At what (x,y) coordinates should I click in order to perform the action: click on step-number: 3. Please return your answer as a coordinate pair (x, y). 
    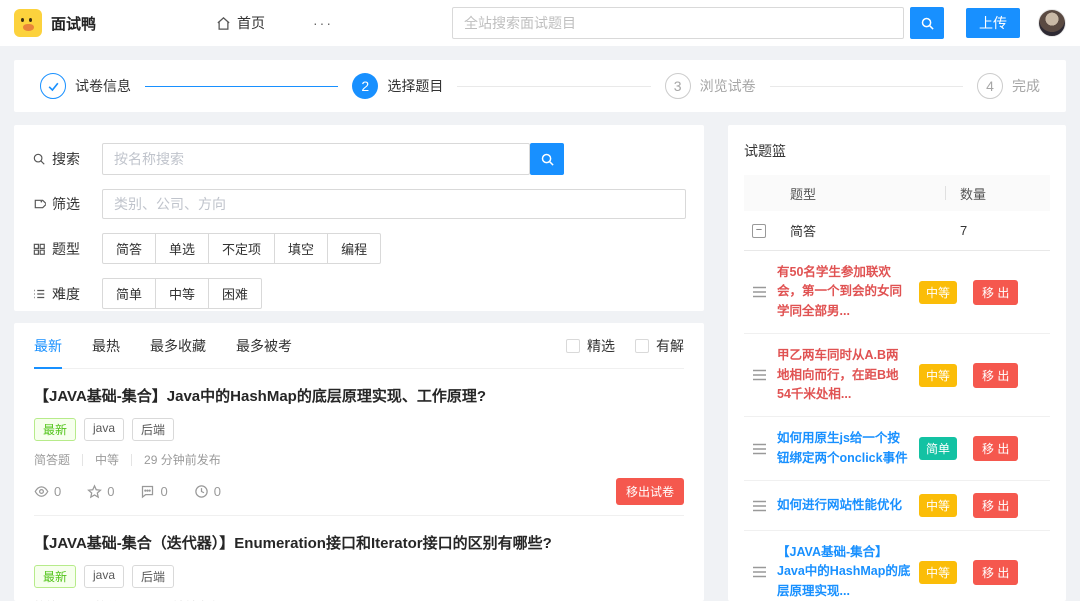
    Looking at the image, I should click on (677, 86).